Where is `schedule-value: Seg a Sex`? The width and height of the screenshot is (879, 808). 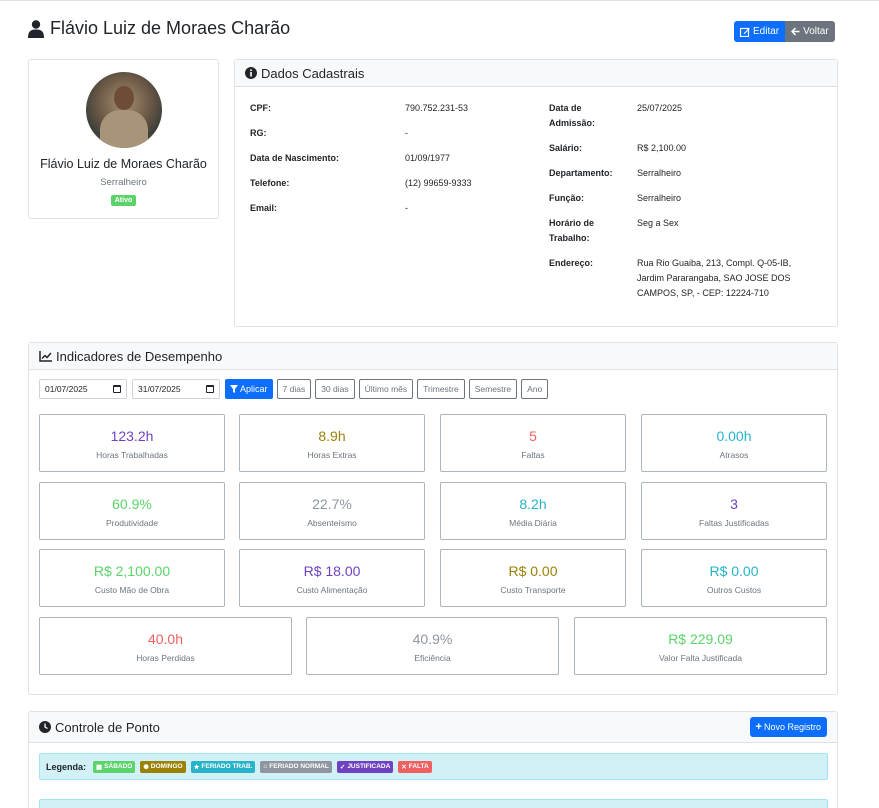
schedule-value: Seg a Sex is located at coordinates (658, 223).